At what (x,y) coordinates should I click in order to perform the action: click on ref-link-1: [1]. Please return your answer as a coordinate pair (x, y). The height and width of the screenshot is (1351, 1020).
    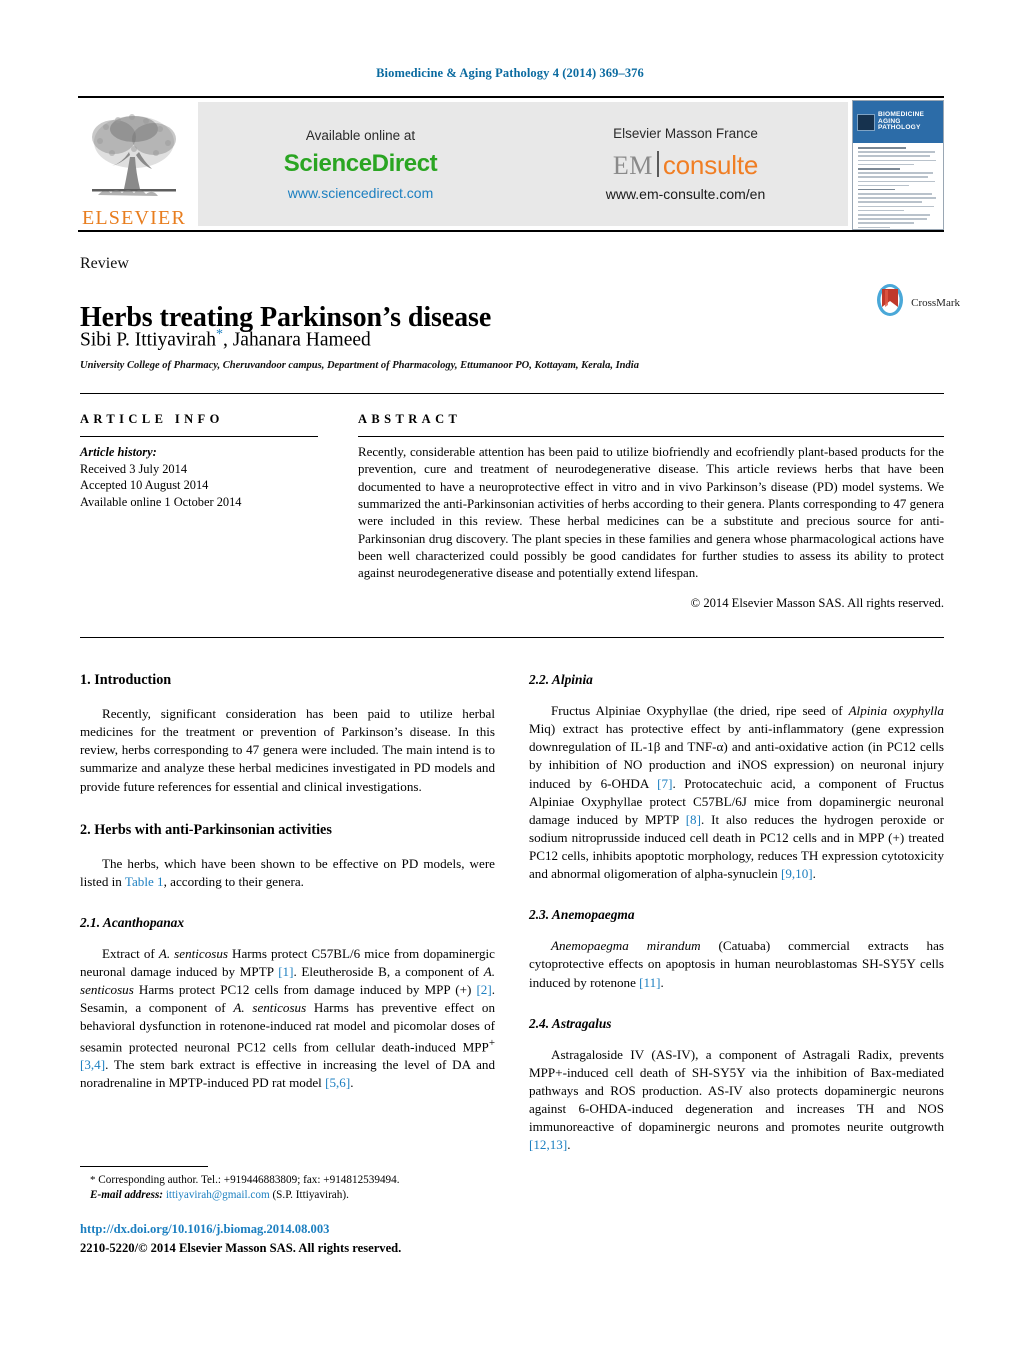
    Looking at the image, I should click on (285, 971).